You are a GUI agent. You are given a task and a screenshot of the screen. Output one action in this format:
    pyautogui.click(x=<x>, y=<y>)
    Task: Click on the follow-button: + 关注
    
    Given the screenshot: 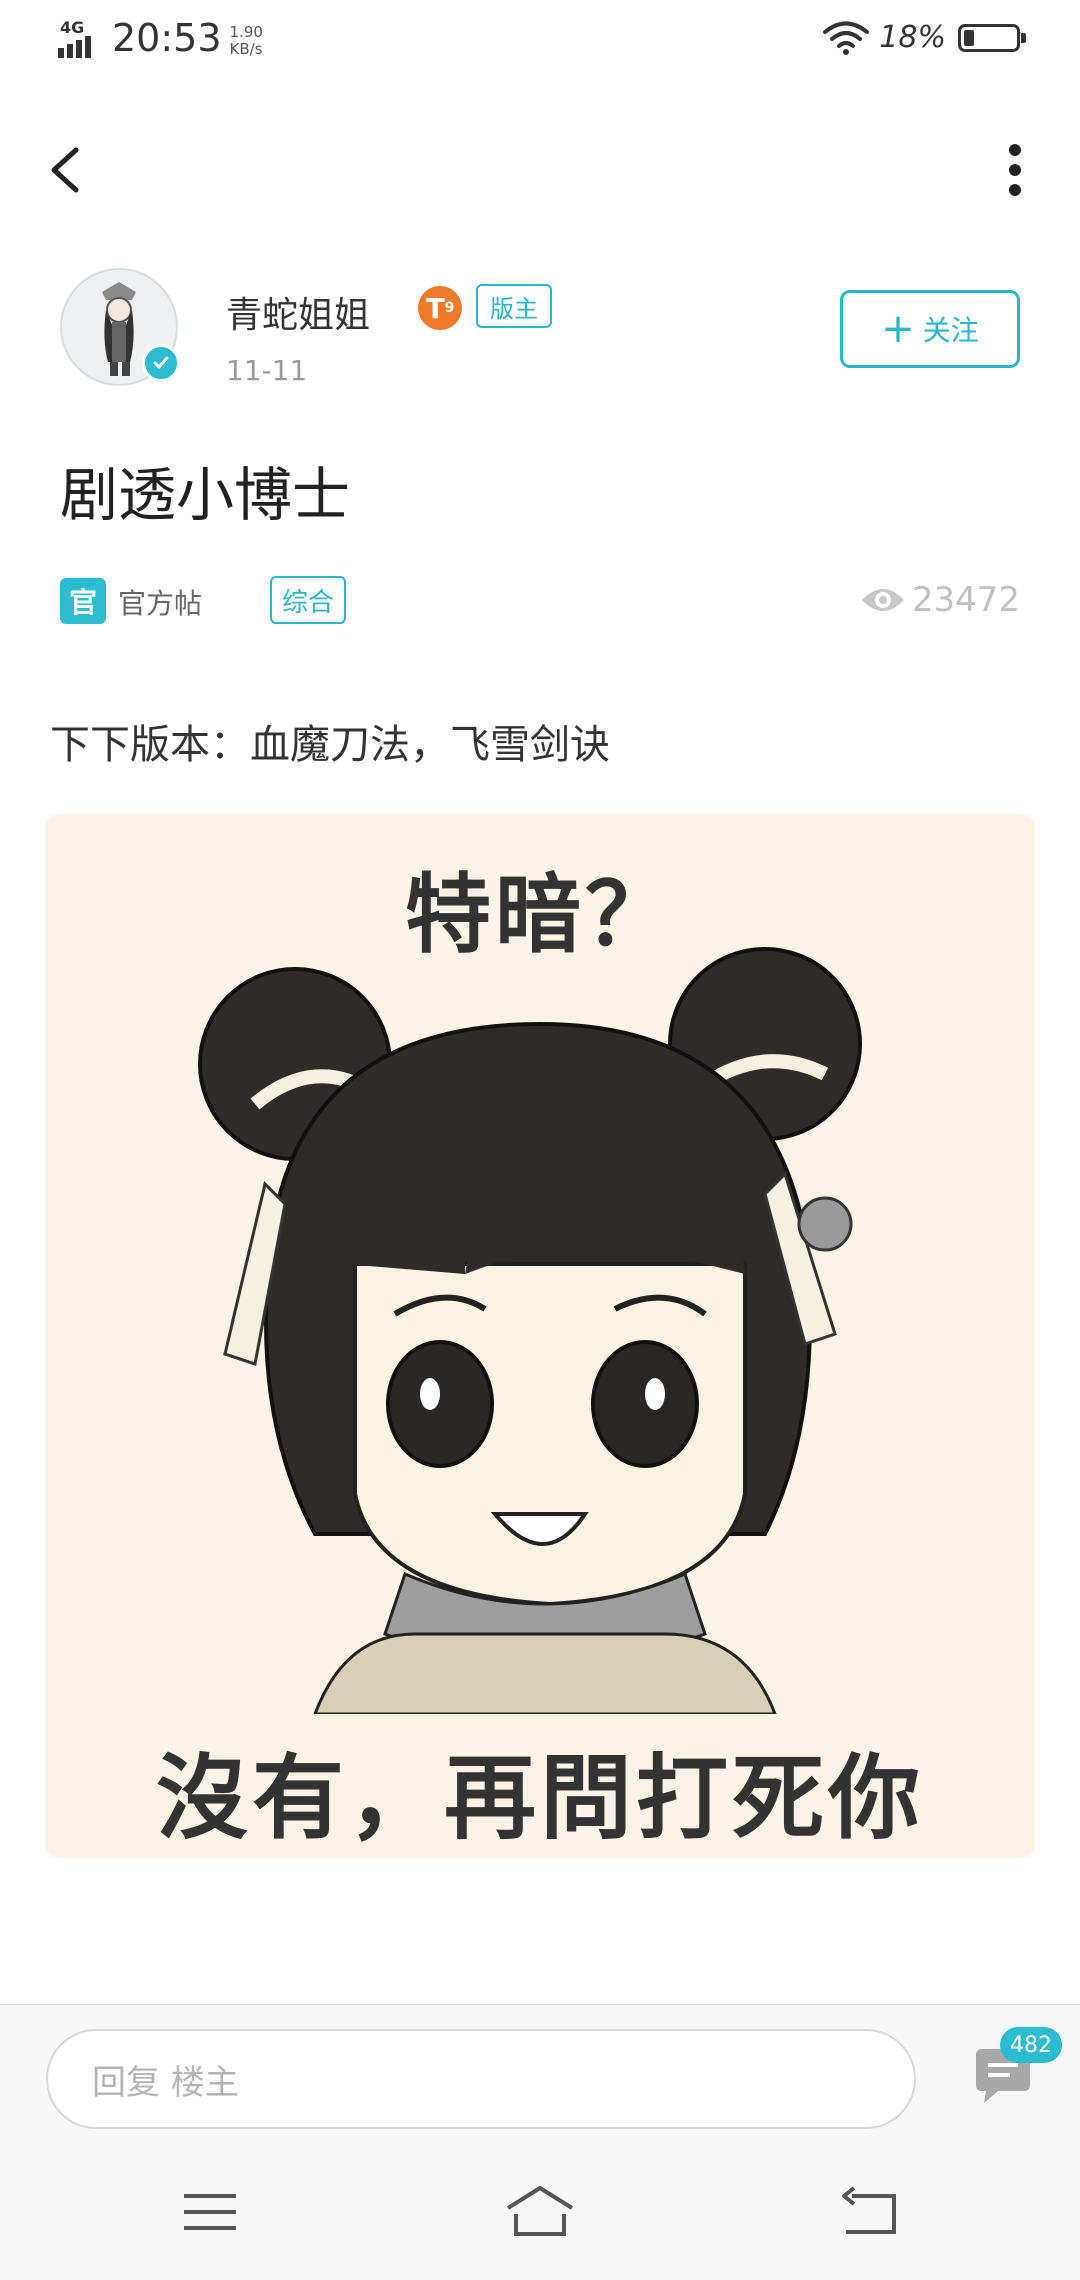 What is the action you would take?
    pyautogui.click(x=930, y=329)
    